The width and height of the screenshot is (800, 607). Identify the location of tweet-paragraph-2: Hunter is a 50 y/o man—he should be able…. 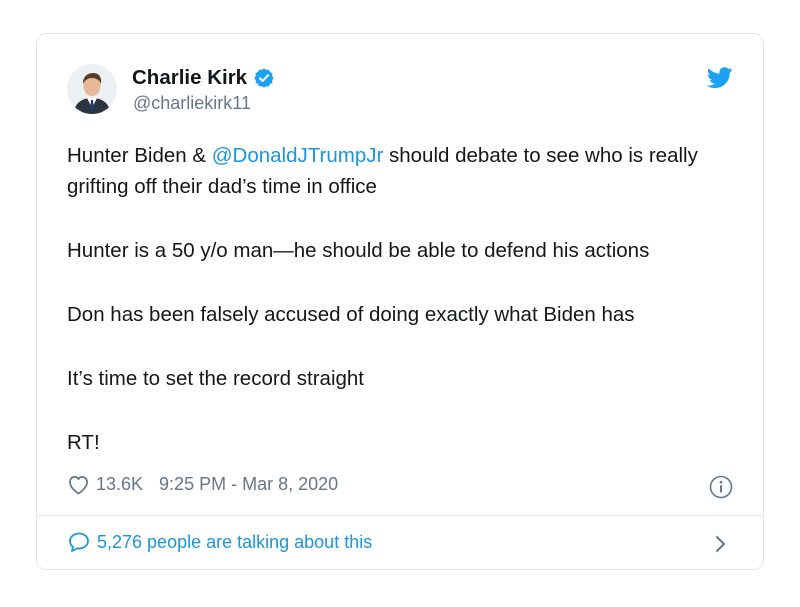
(358, 250).